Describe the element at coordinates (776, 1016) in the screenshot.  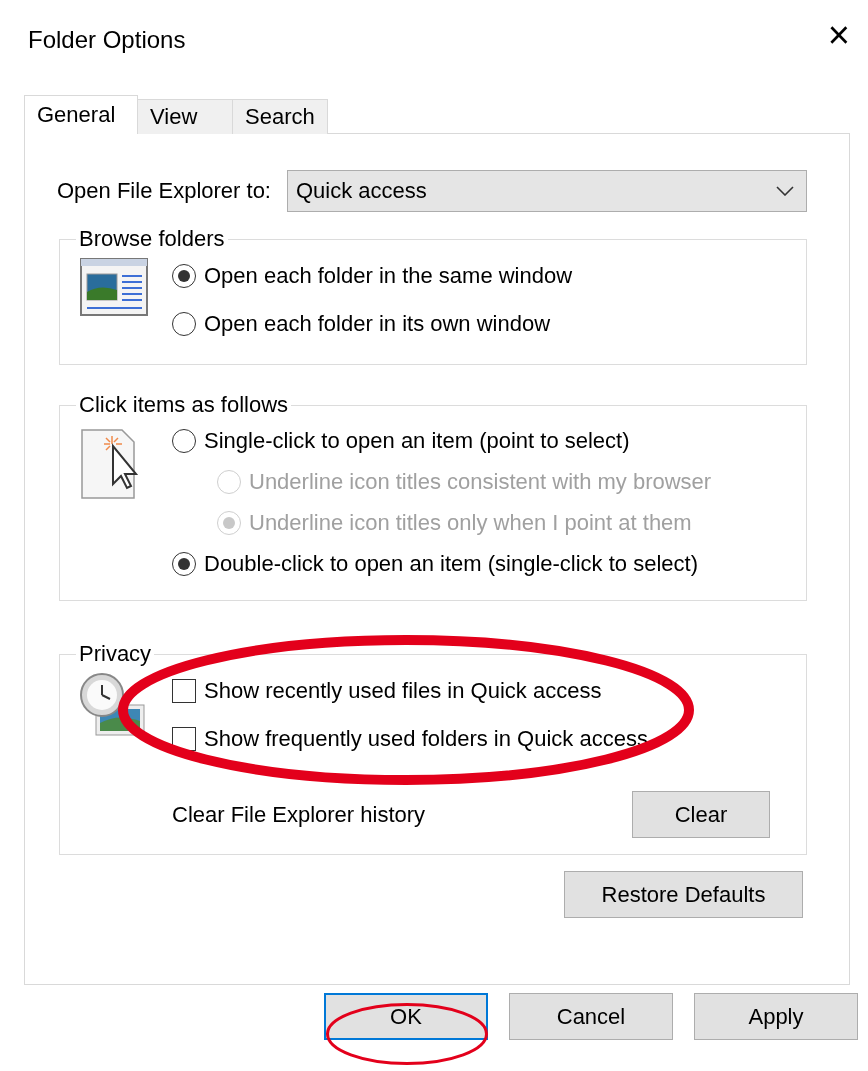
I see `dialog-button: Apply` at that location.